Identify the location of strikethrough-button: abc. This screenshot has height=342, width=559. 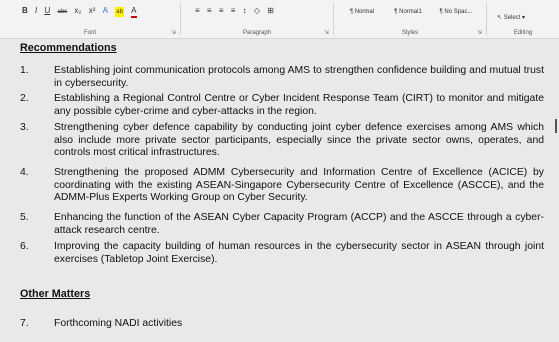
(63, 12).